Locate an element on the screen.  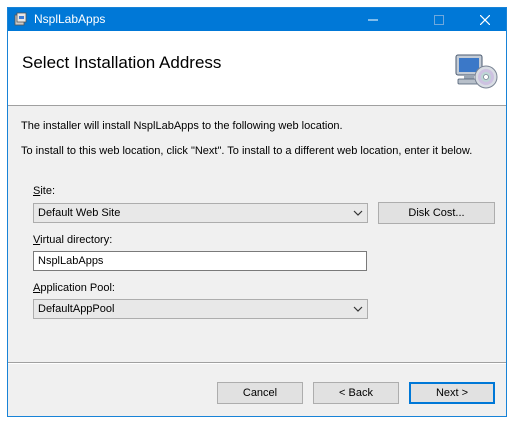
next-button: Next > is located at coordinates (452, 393).